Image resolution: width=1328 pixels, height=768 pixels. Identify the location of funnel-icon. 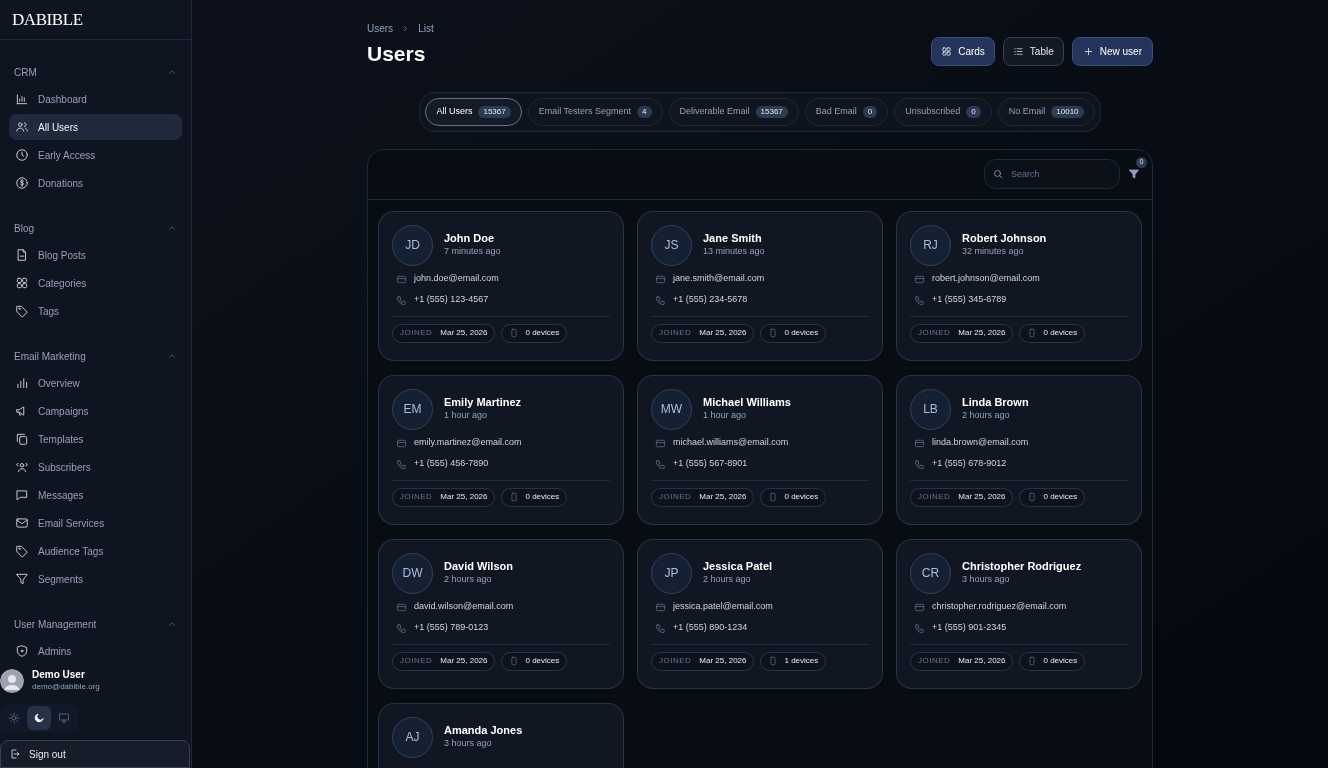
(22, 579).